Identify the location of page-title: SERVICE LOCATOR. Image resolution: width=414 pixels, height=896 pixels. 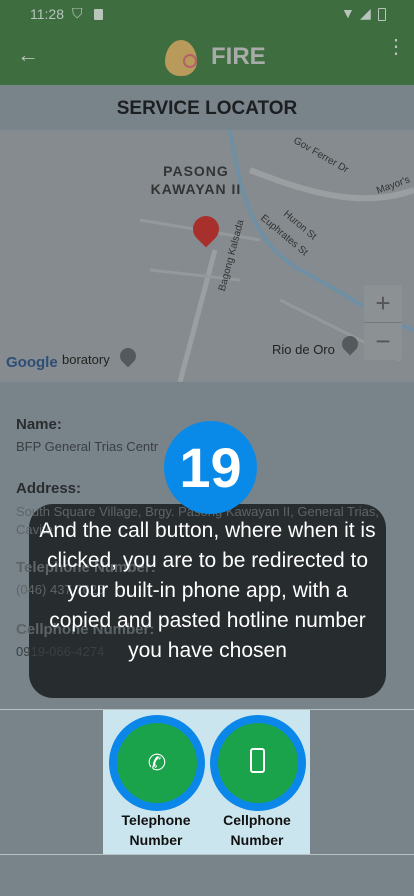
(207, 107).